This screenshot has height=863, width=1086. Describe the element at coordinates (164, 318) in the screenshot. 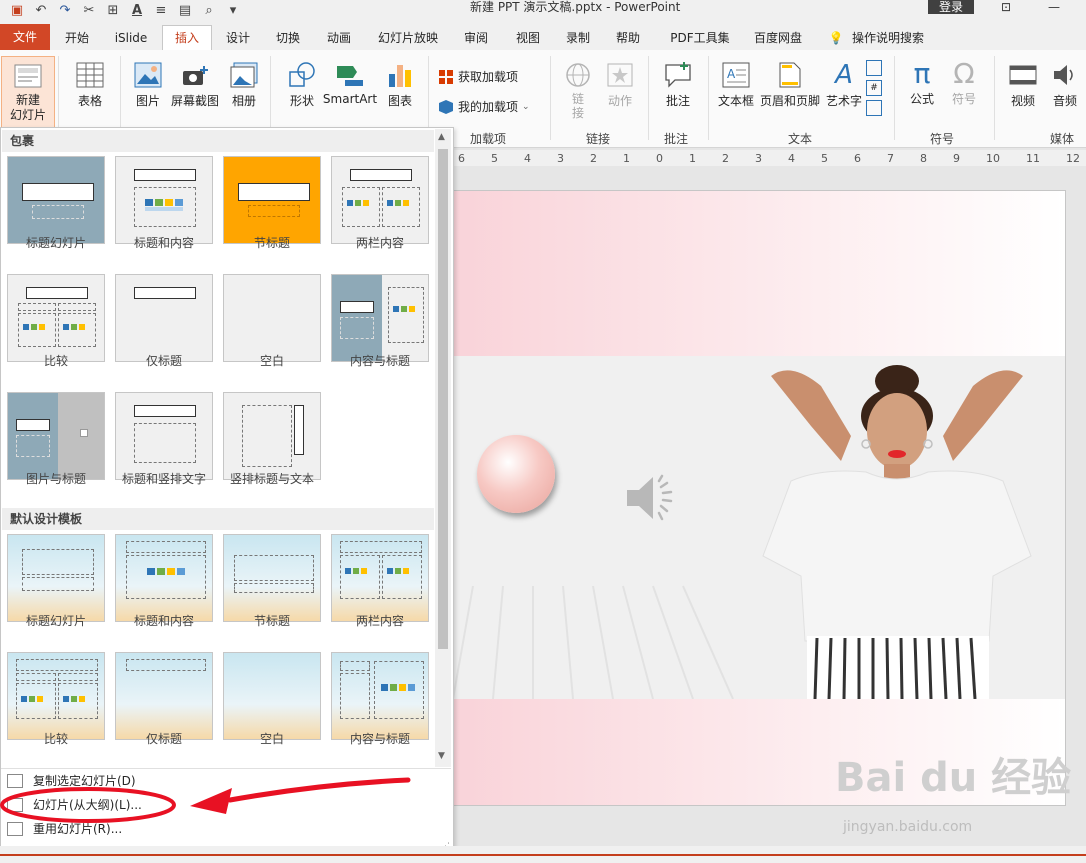

I see `layout-title-only` at that location.